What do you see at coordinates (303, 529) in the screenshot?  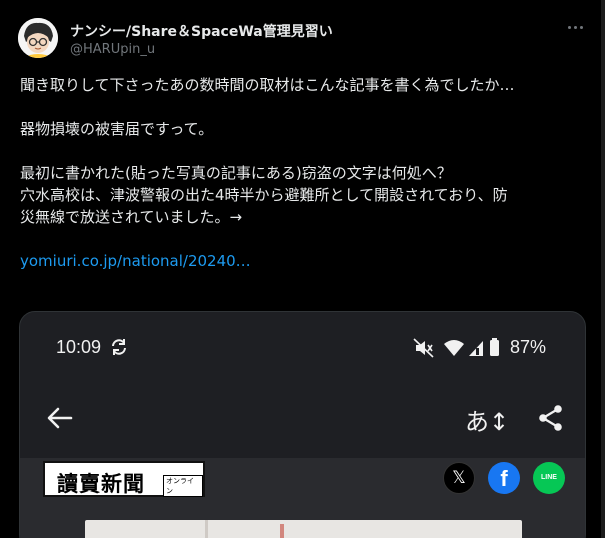 I see `article-photo` at bounding box center [303, 529].